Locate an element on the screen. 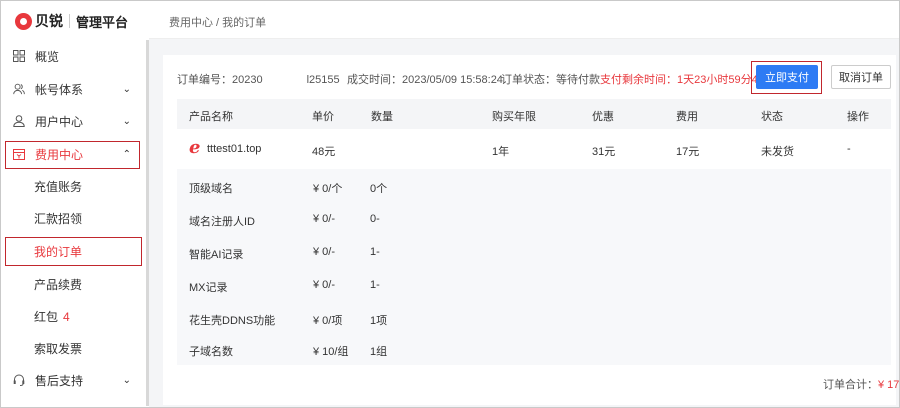 This screenshot has height=408, width=900. sidebar-item-label: 红包 4 is located at coordinates (52, 316).